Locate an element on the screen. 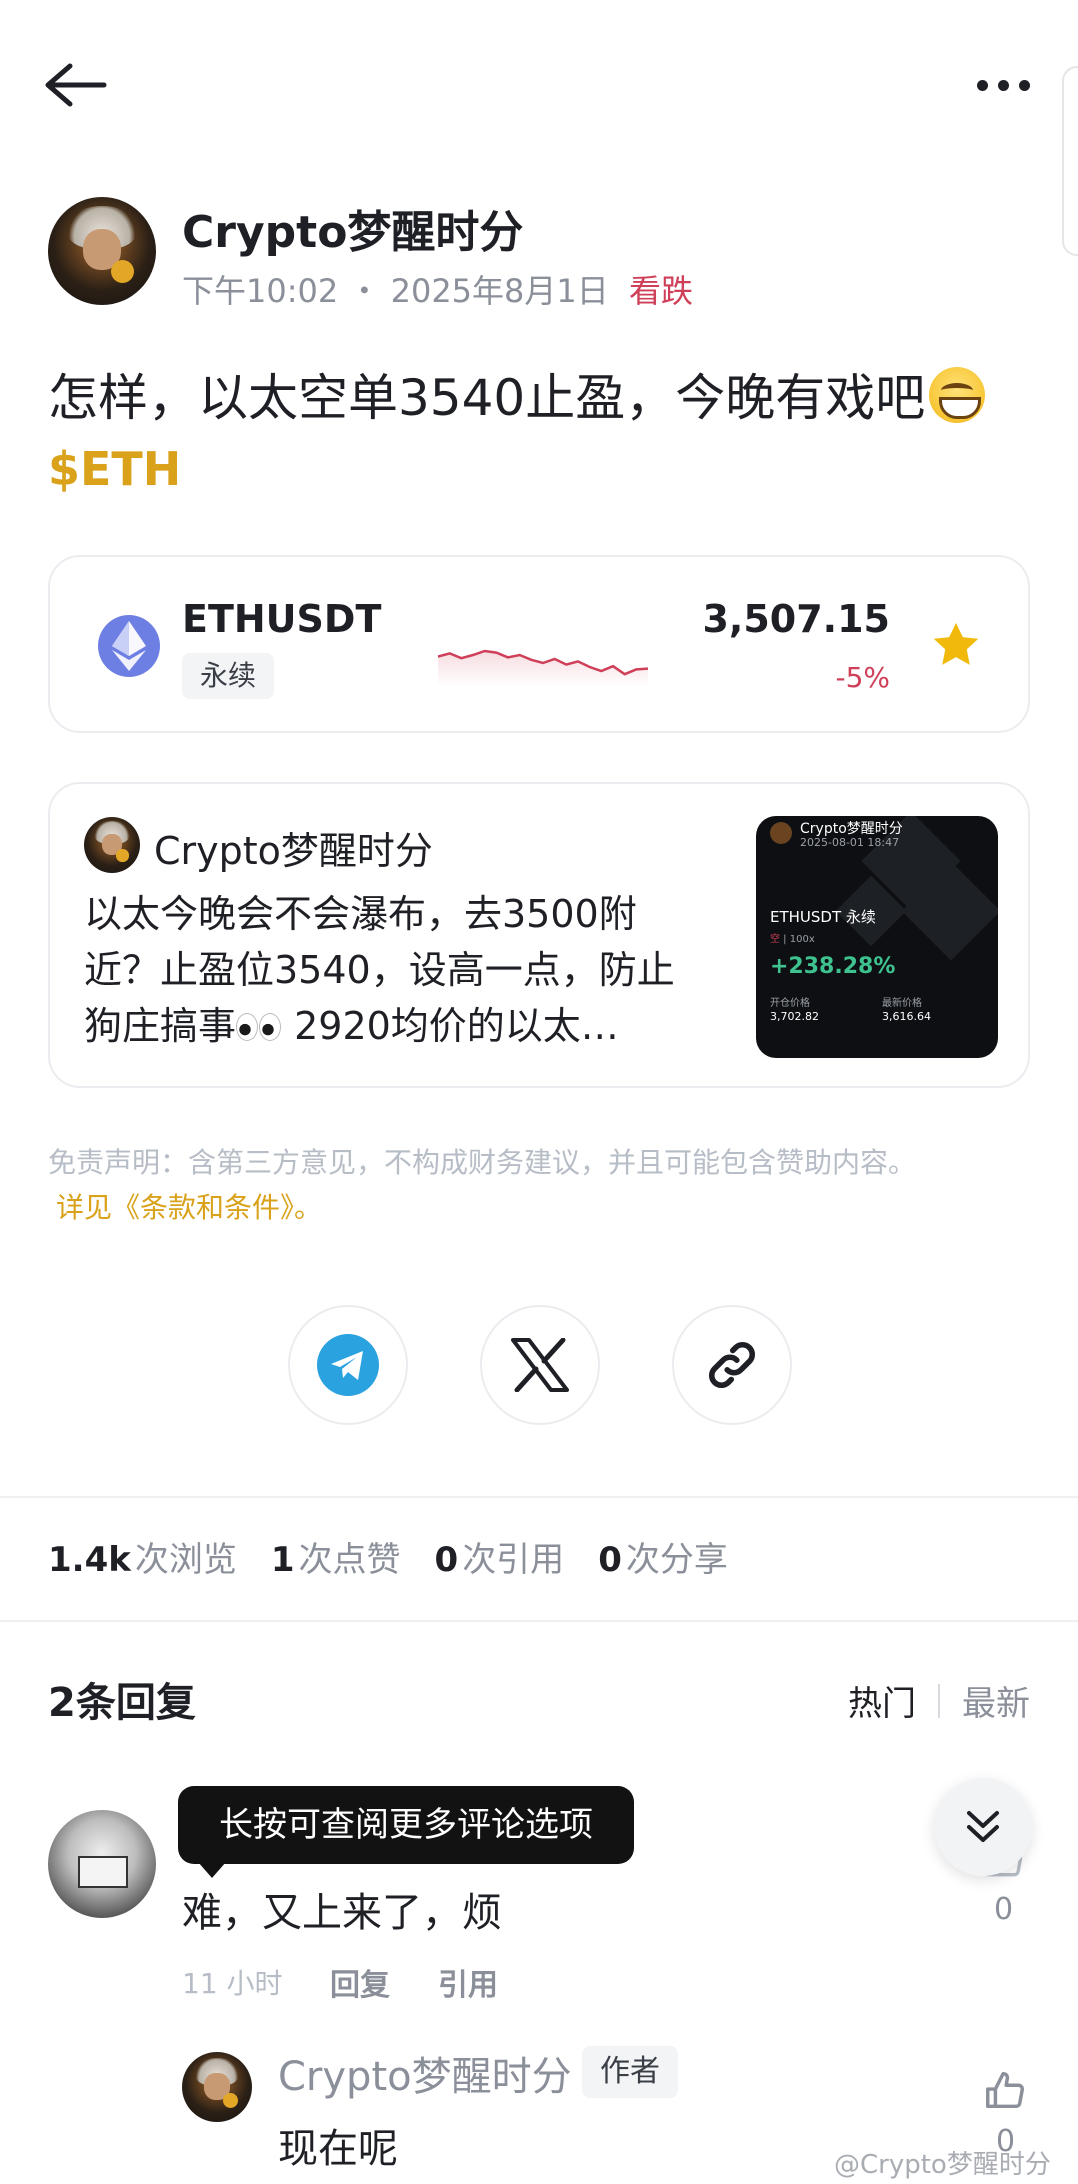 This screenshot has width=1078, height=2184. views-stat: 1.4k 次浏览 is located at coordinates (142, 1560).